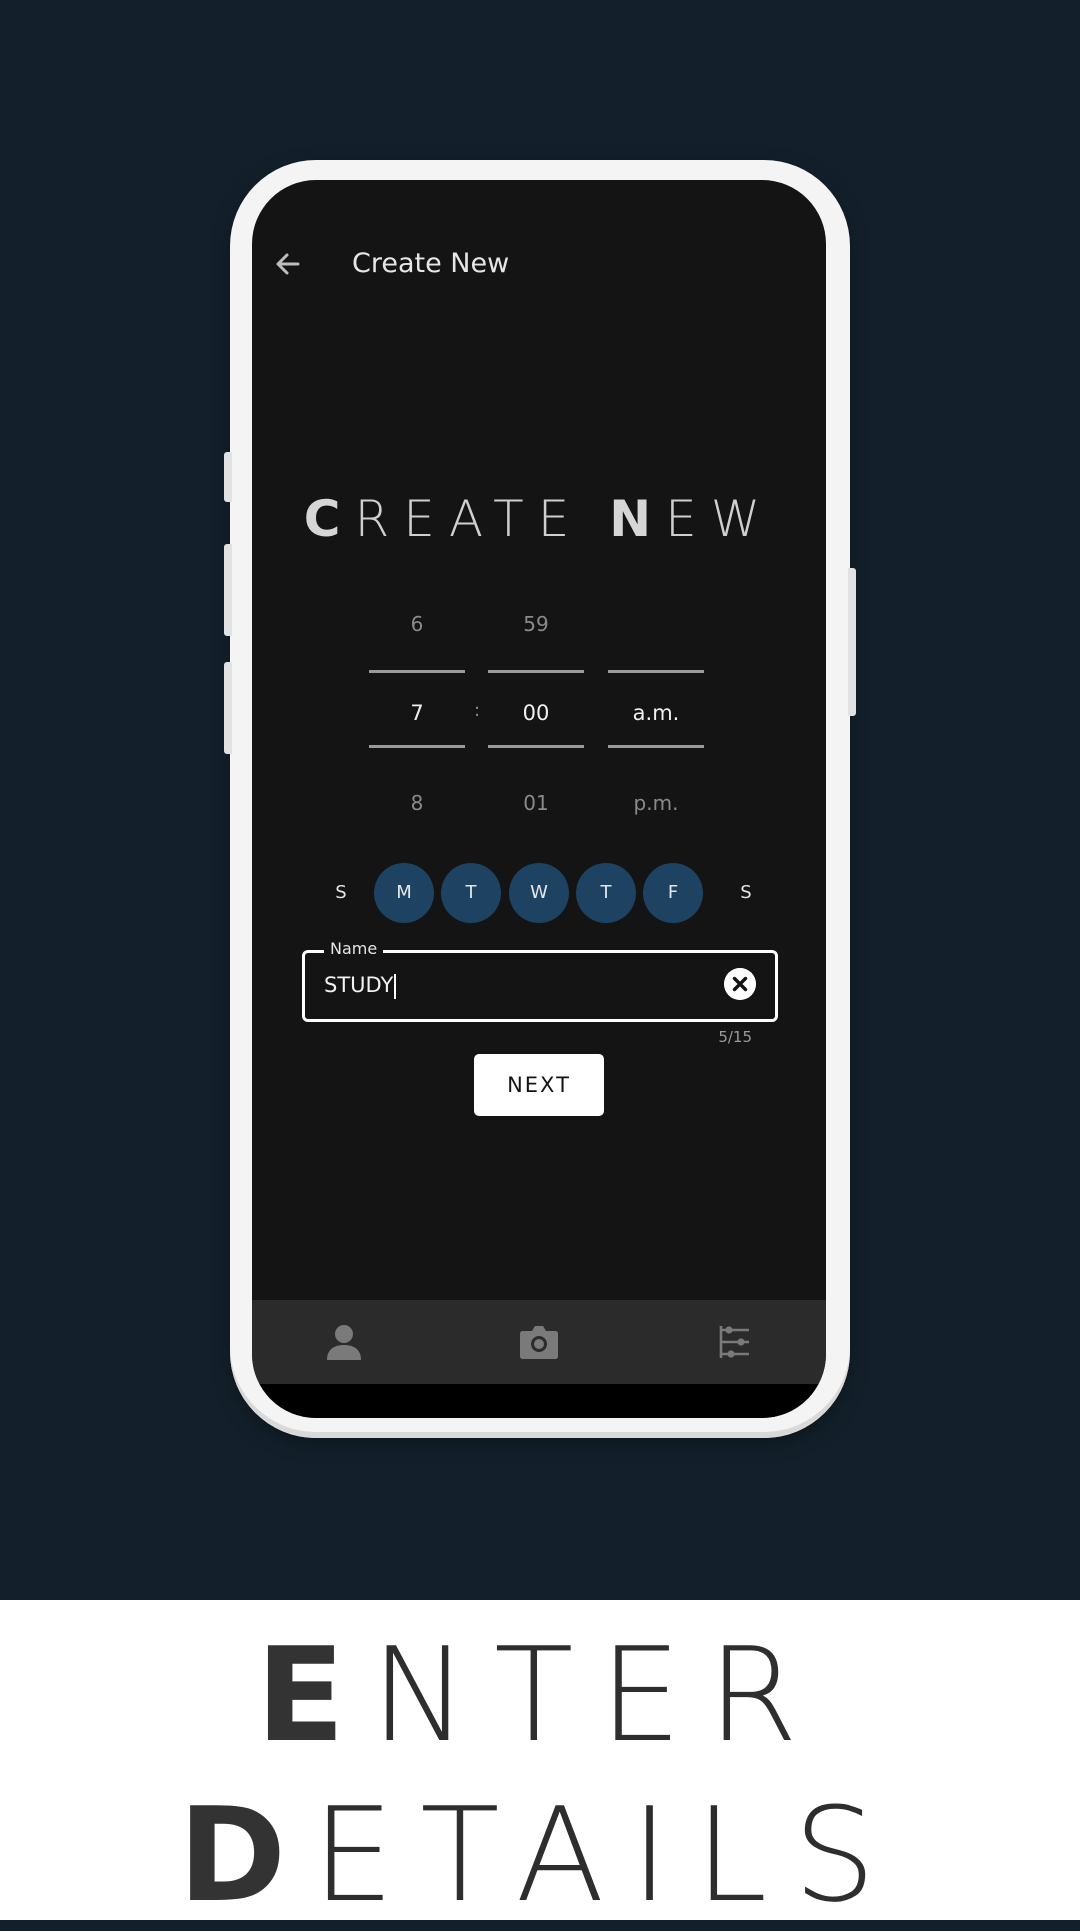  Describe the element at coordinates (656, 671) in the screenshot. I see `period-divider-top` at that location.